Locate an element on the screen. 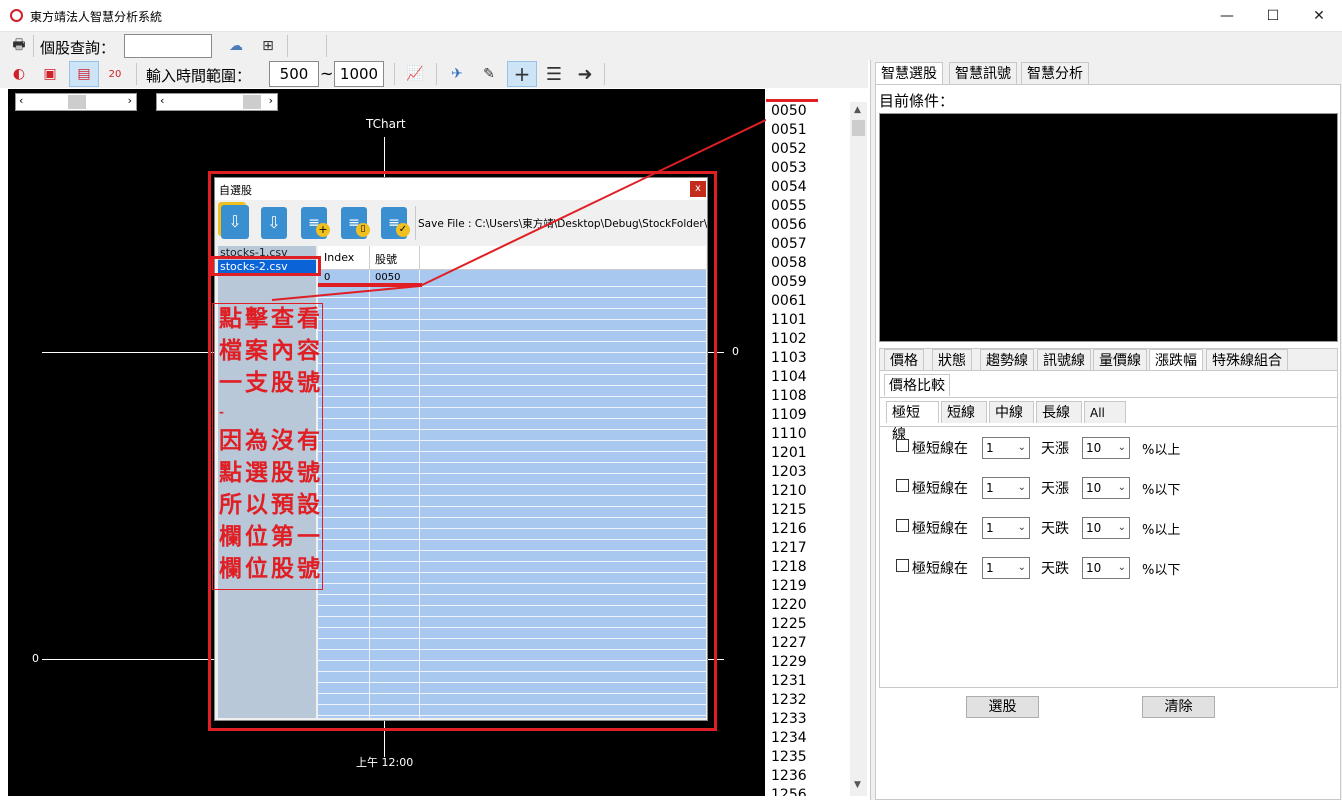 The height and width of the screenshot is (800, 1342). stock-list-item: 0059 is located at coordinates (808, 282).